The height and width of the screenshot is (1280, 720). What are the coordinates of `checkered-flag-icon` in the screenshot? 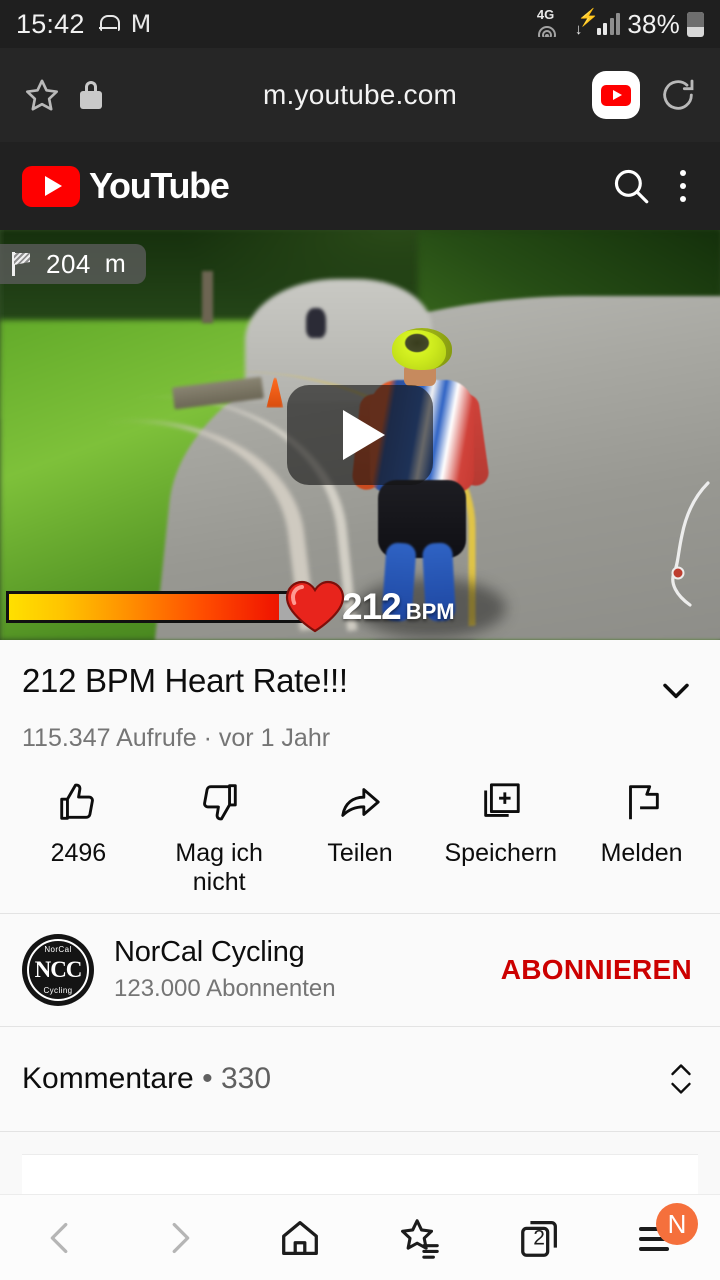 It's located at (21, 264).